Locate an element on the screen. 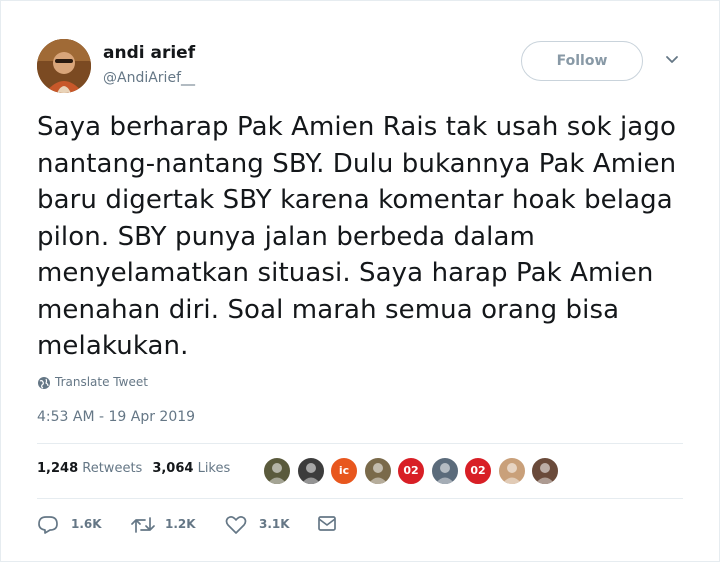 This screenshot has width=720, height=562. tweet-stats: 1,248 Retweets 3,064 Likes is located at coordinates (133, 471).